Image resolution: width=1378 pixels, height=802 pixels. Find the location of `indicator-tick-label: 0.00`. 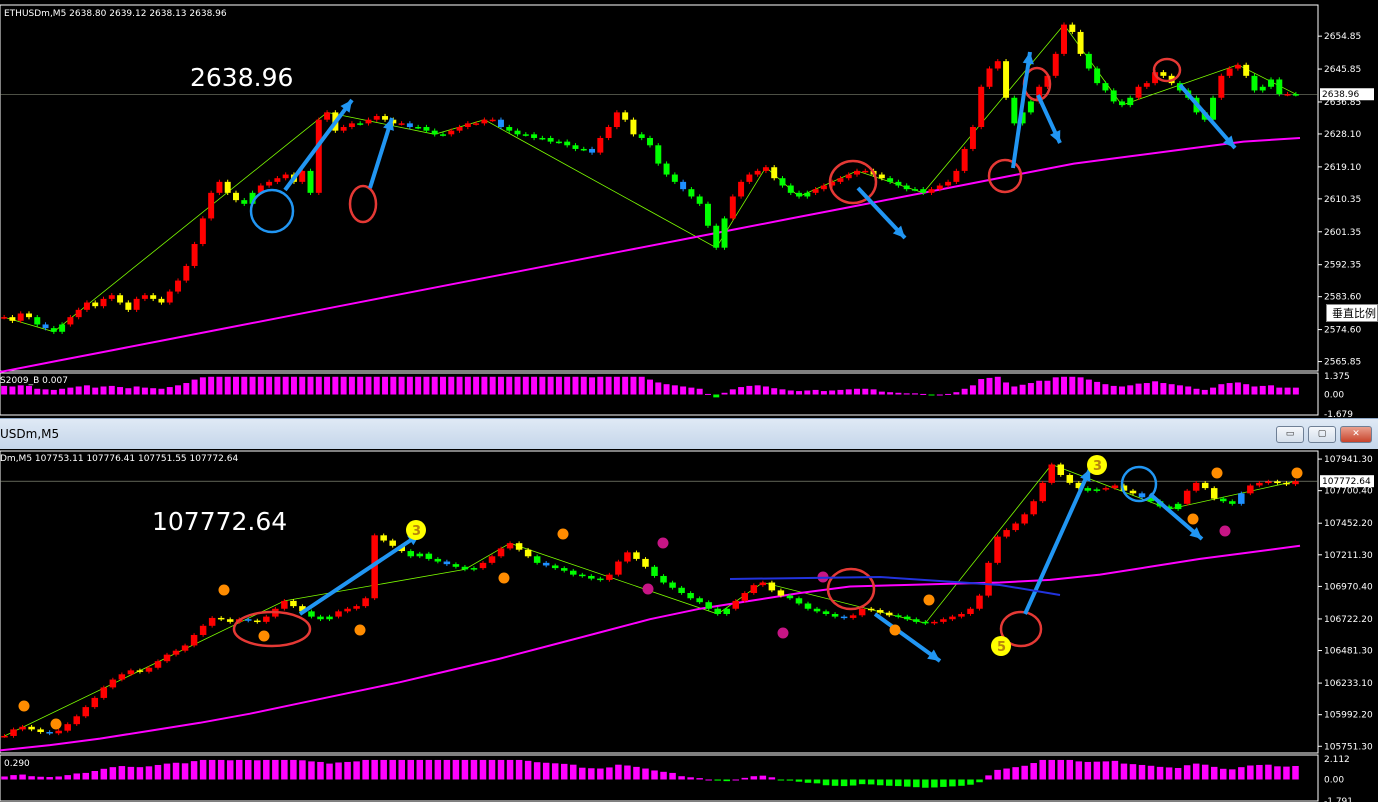

indicator-tick-label: 0.00 is located at coordinates (1334, 396).